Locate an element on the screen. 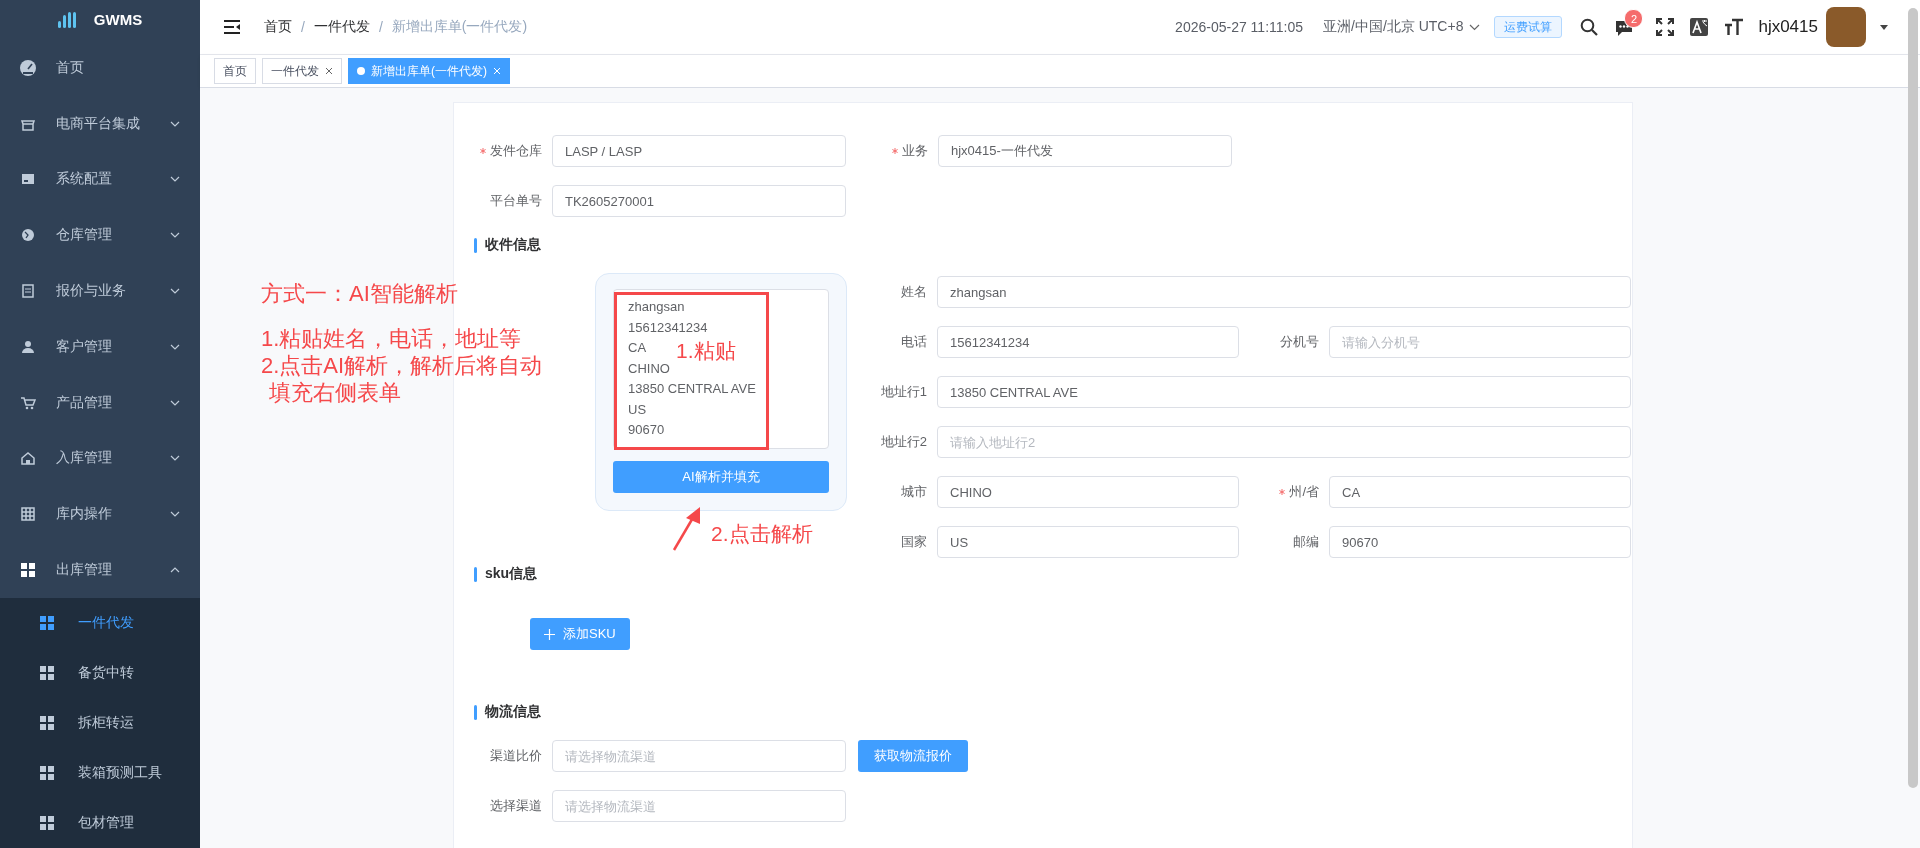  annotation-heading: 方式一：AI智能解析 is located at coordinates (360, 293).